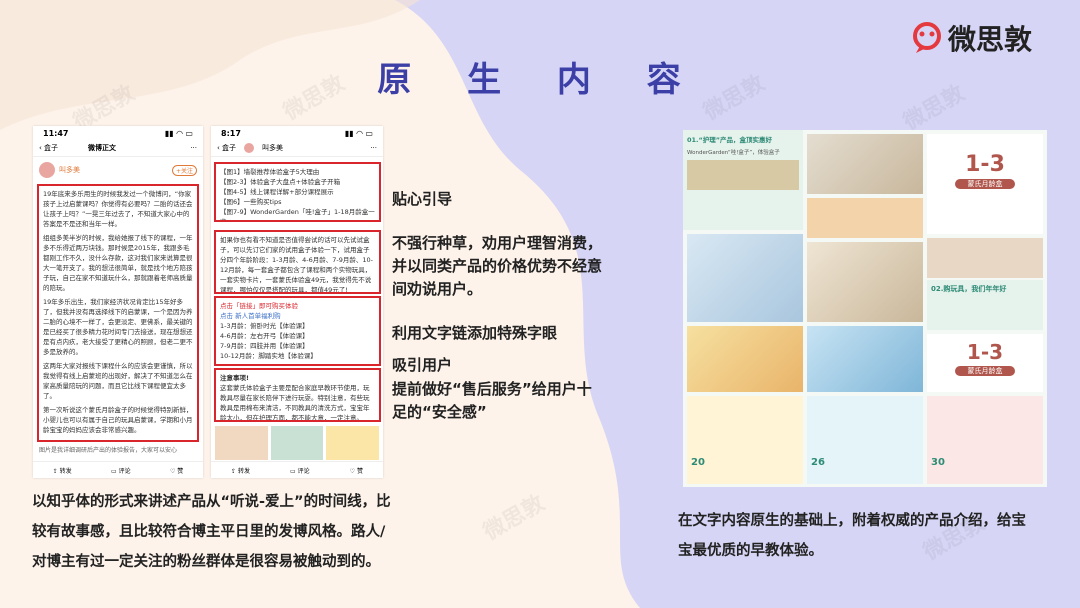  What do you see at coordinates (818, 462) in the screenshot?
I see `card-number: 26` at bounding box center [818, 462].